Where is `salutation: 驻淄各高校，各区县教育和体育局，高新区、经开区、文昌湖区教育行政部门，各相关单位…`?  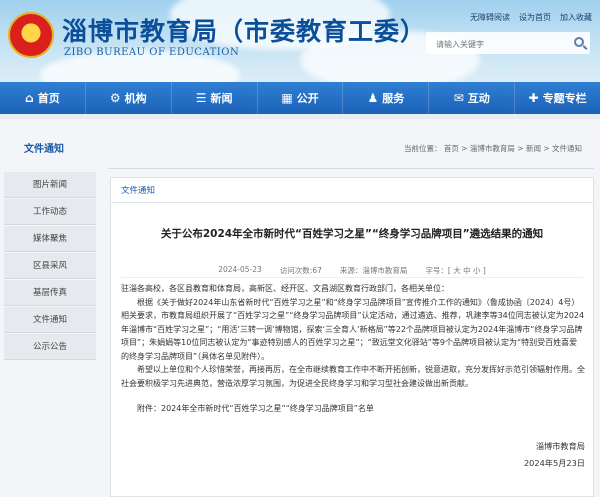 salutation: 驻淄各高校，各区县教育和体育局，高新区、经开区、文昌湖区教育行政部门，各相关单位… is located at coordinates (285, 288).